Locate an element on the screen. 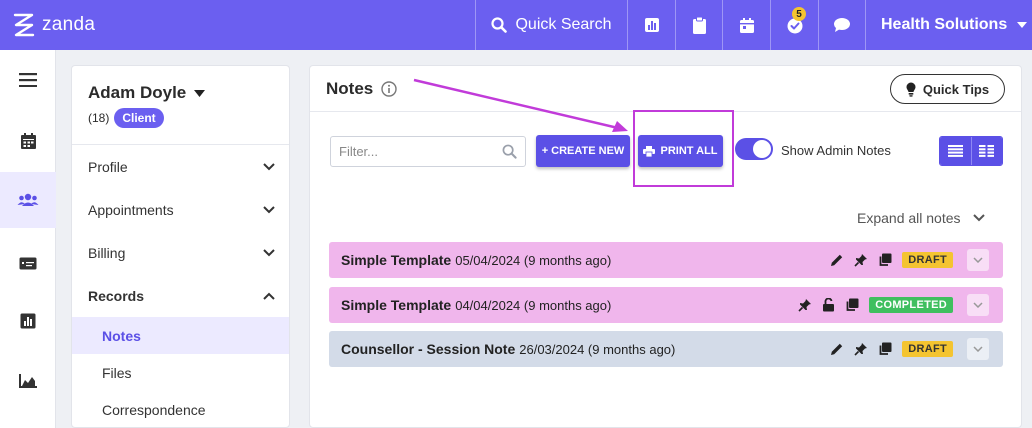  calendar-button is located at coordinates (746, 25).